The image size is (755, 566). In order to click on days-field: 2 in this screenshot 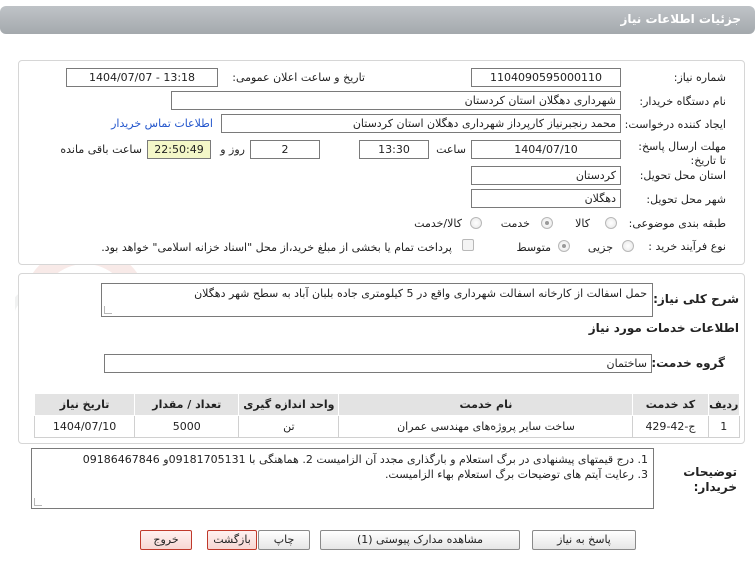, I will do `click(285, 149)`.